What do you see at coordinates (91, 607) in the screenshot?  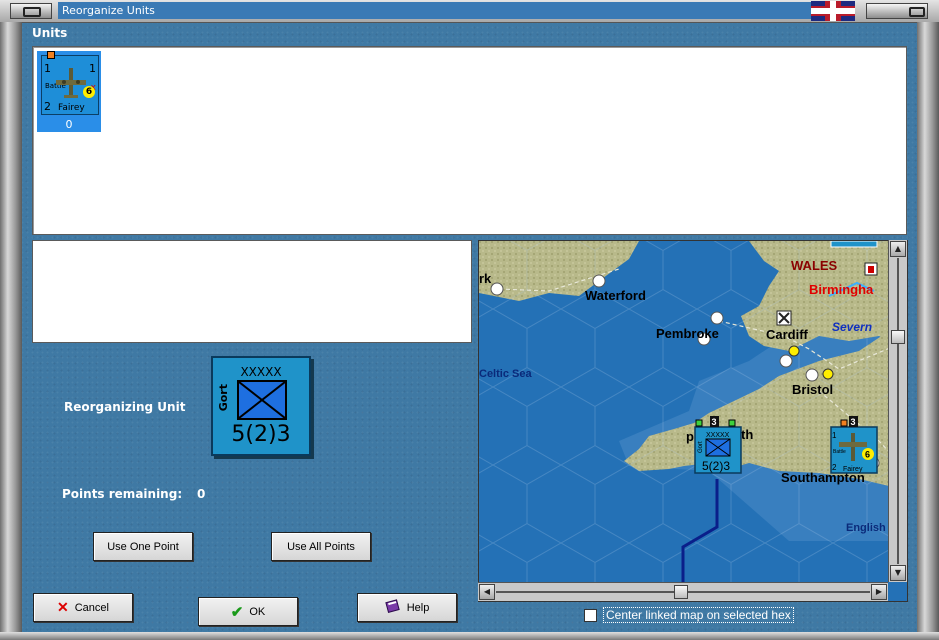 I see `cancel-label: Cancel` at bounding box center [91, 607].